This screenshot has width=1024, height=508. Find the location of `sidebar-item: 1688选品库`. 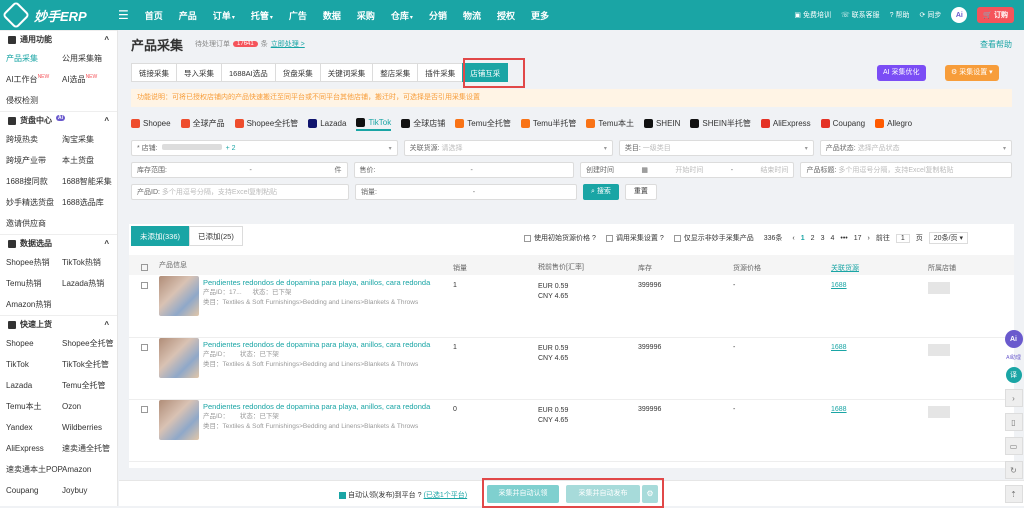

sidebar-item: 1688选品库 is located at coordinates (89, 202).